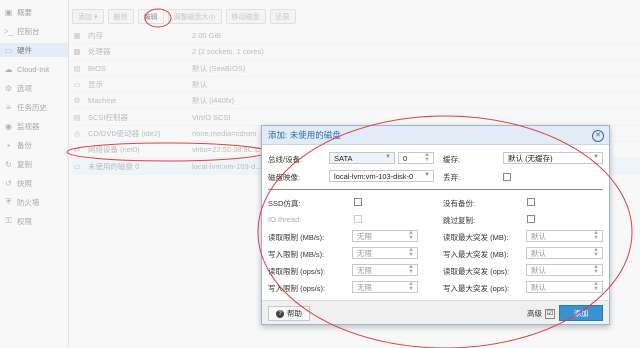  I want to click on discard-checkbox, so click(507, 177).